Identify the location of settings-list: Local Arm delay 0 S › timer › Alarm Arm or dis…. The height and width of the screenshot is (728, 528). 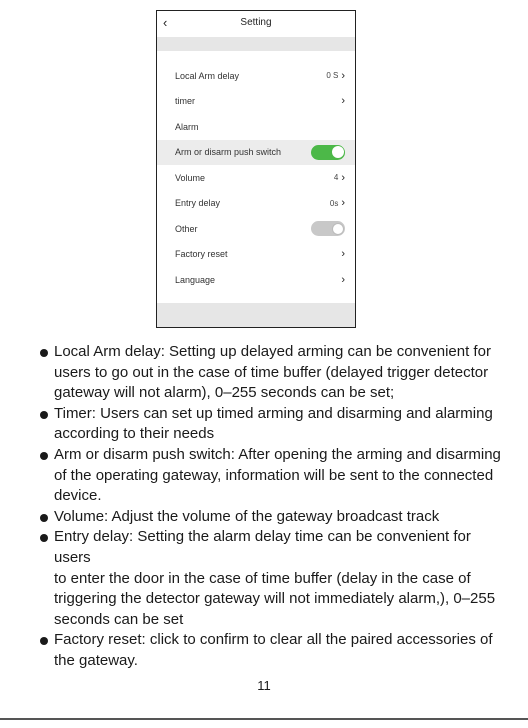
(256, 178).